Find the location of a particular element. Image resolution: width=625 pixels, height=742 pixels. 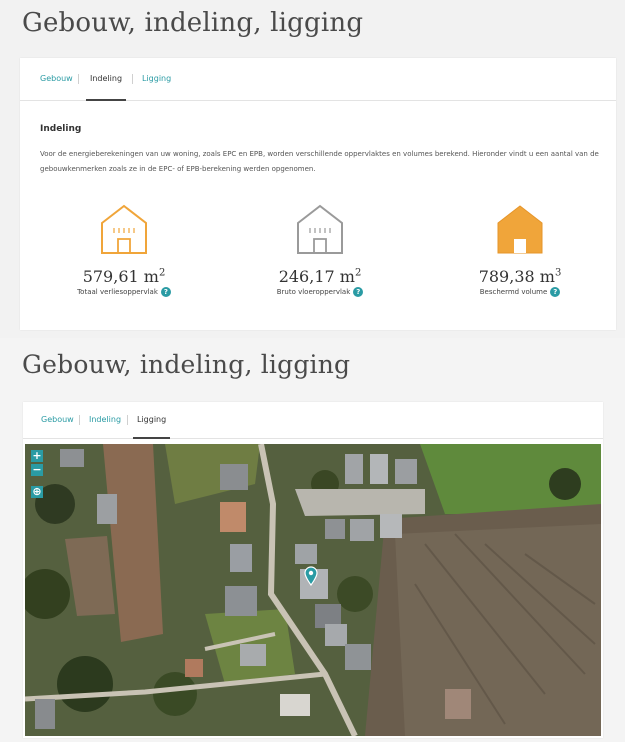

section-heading: Indeling is located at coordinates (61, 129).